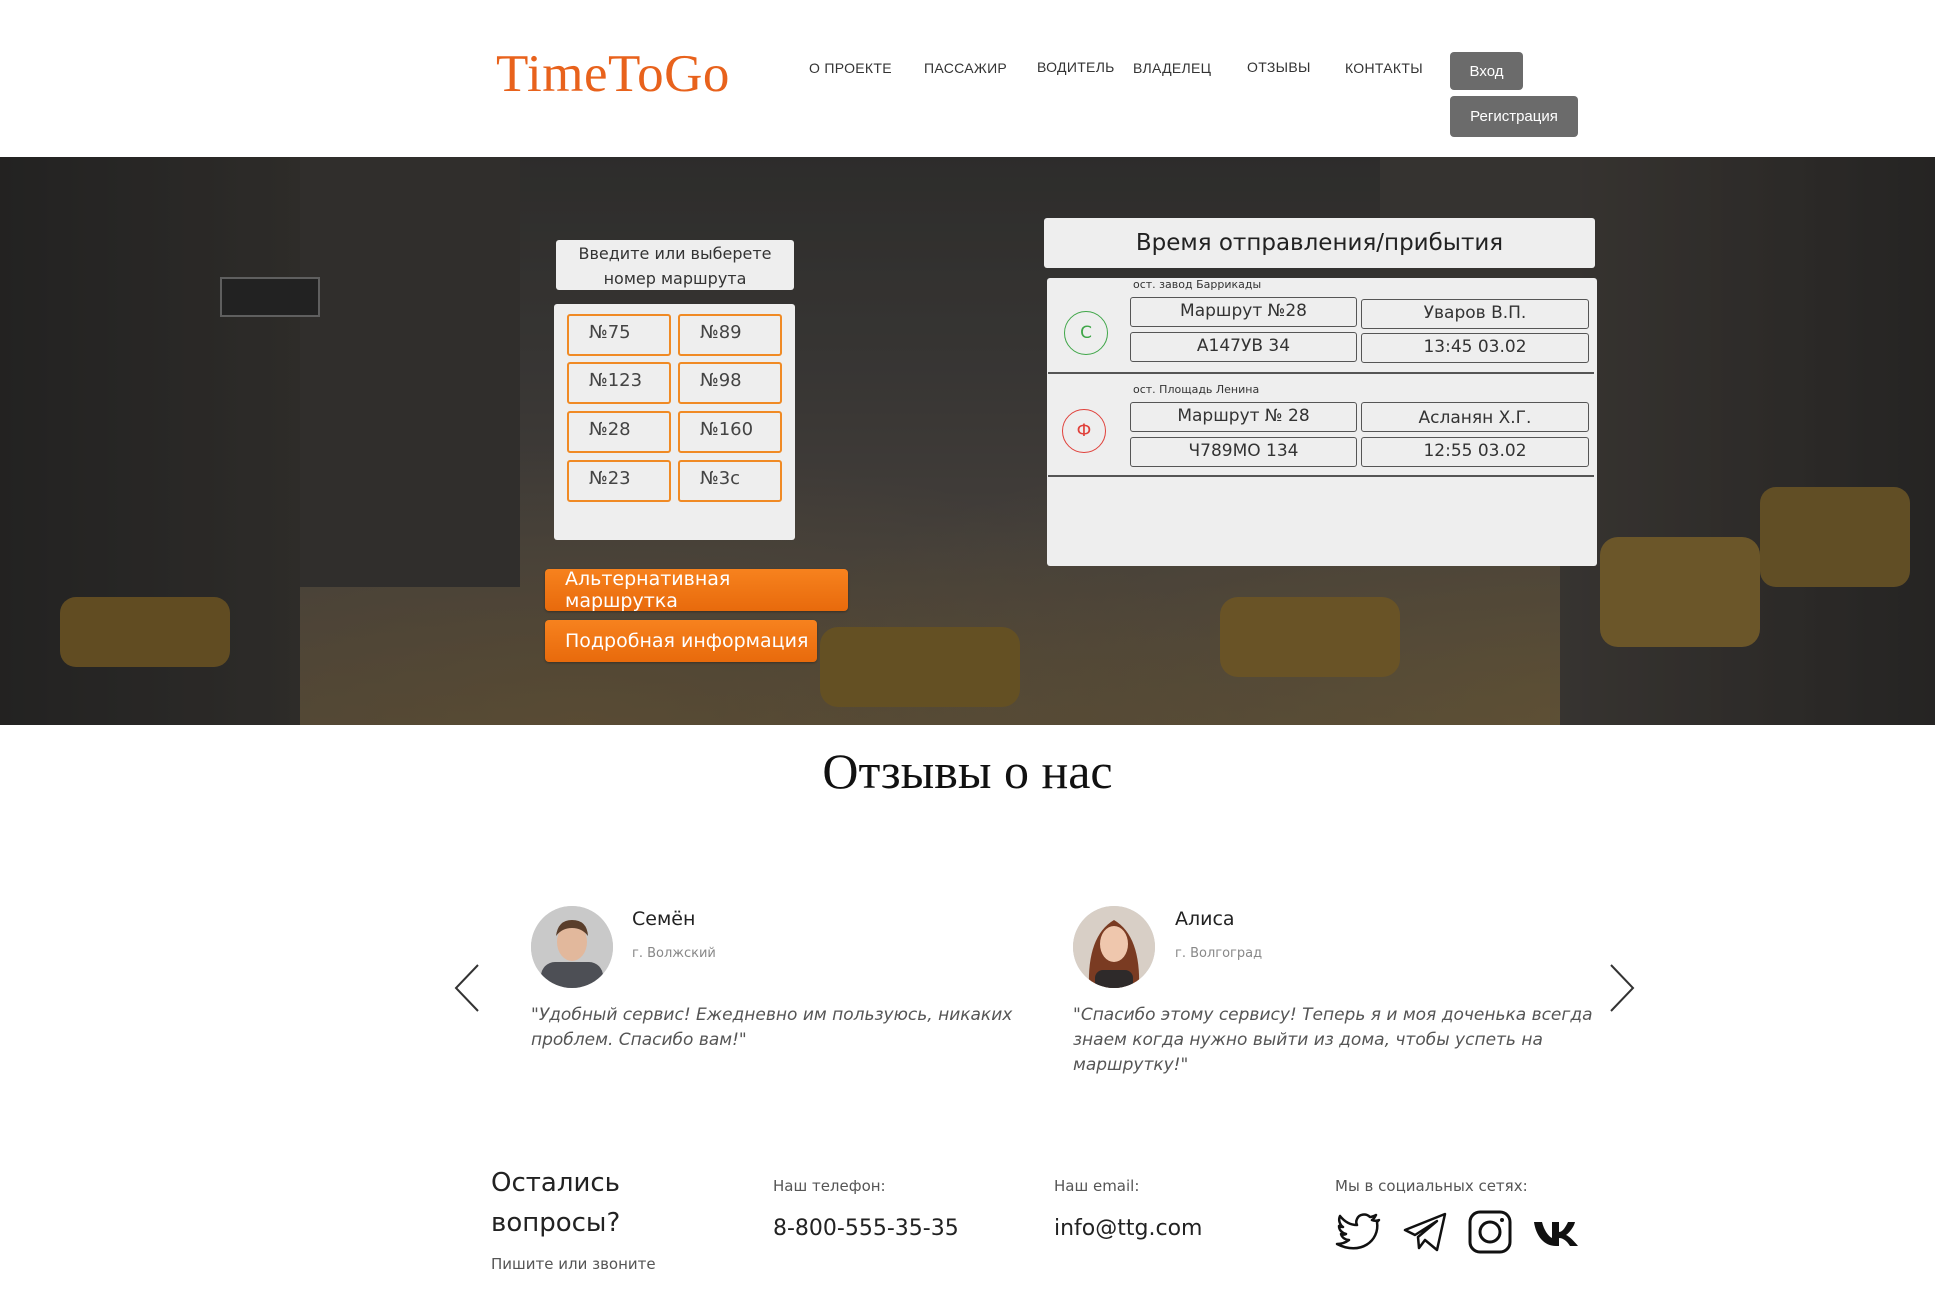  I want to click on phone-label: Наш телефон:, so click(829, 1186).